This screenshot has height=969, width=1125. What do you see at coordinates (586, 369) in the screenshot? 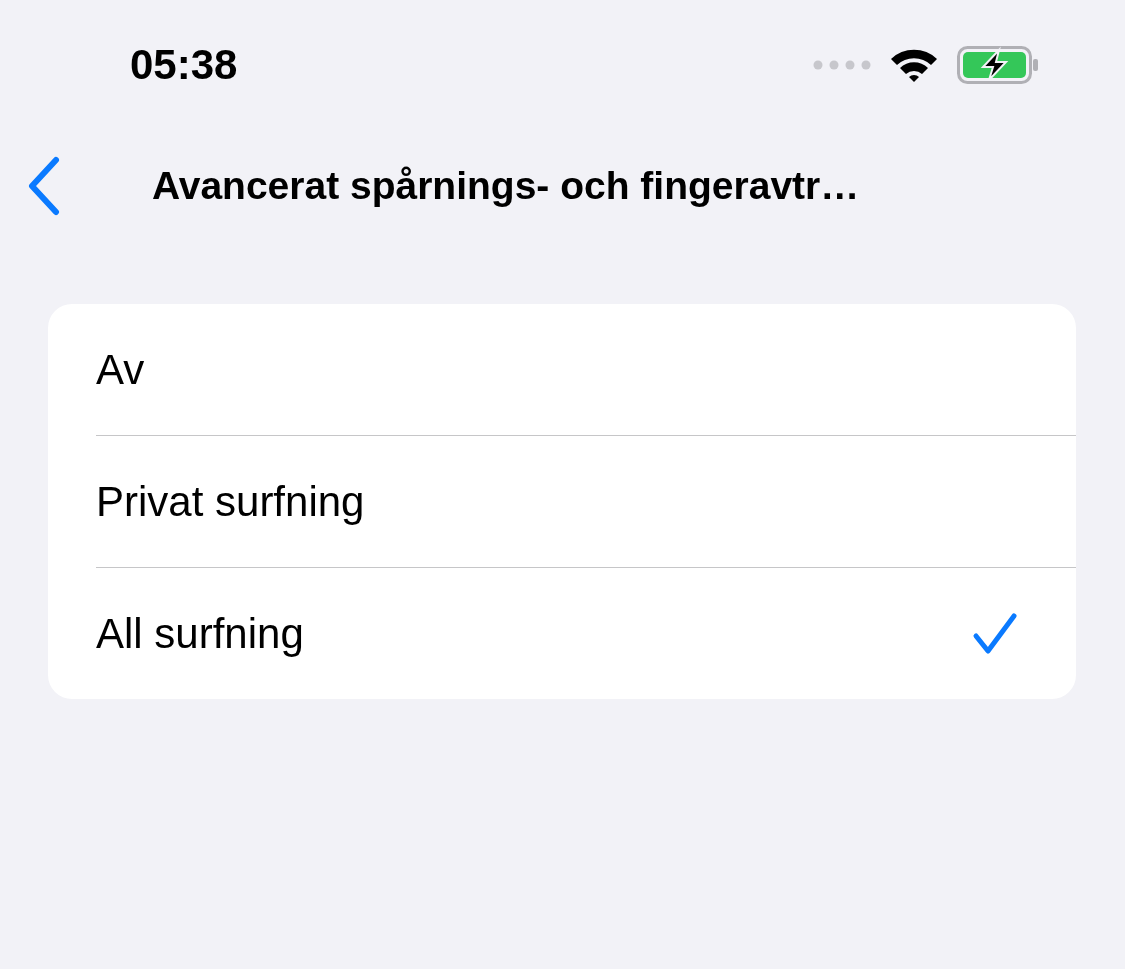
I see `option-row: Av` at bounding box center [586, 369].